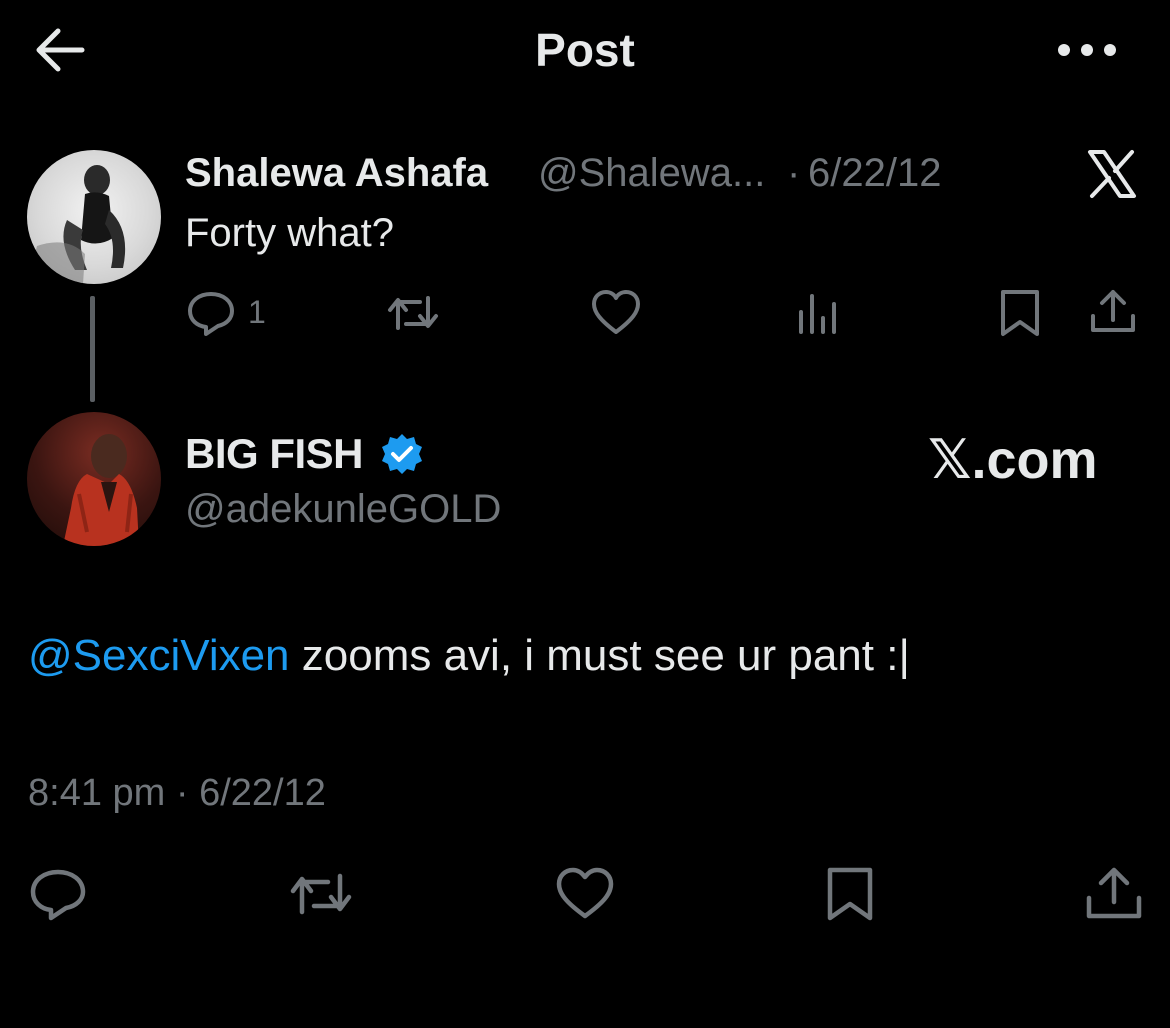  Describe the element at coordinates (336, 173) in the screenshot. I see `author-name: Shalewa Ashafa` at that location.